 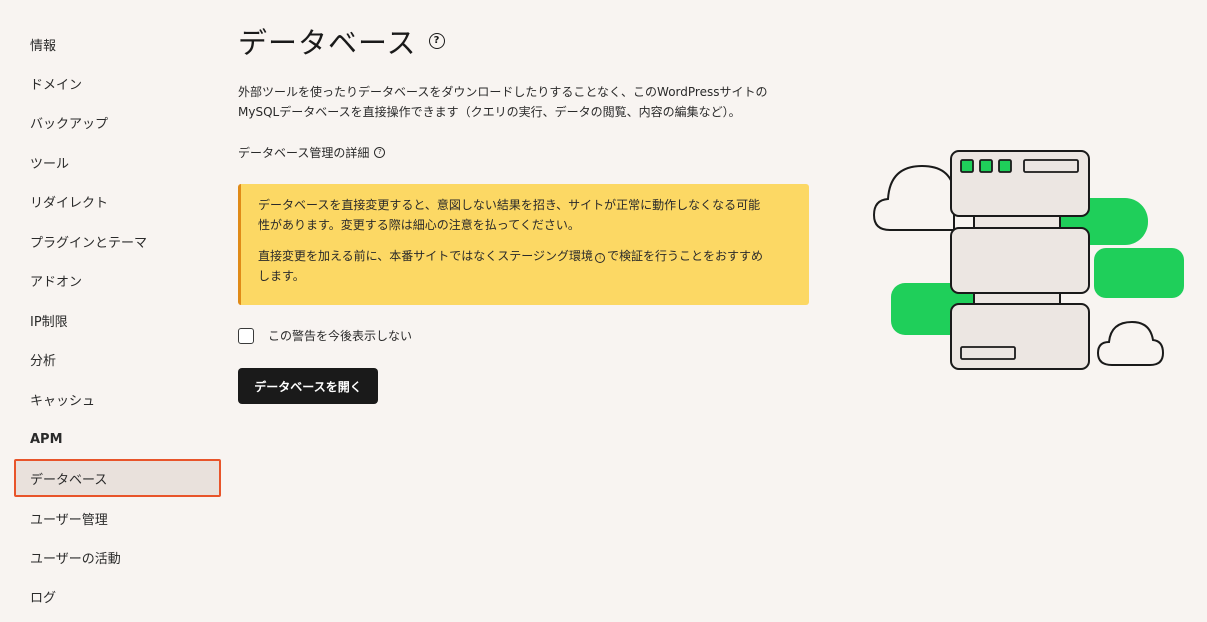 I want to click on database-details-link: データベース管理の詳細 ?, so click(x=312, y=152).